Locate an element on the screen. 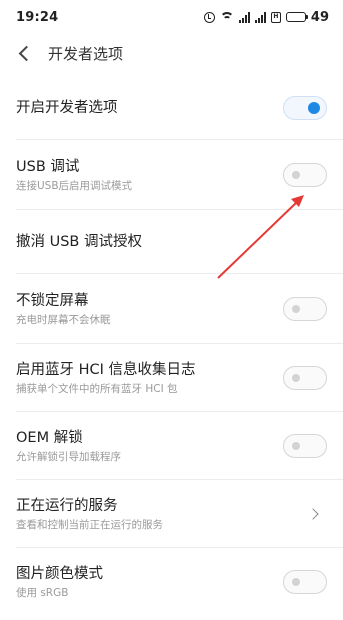  row-running-services: 正在运行的服务 查看和控制当前正在运行的服务 is located at coordinates (171, 514).